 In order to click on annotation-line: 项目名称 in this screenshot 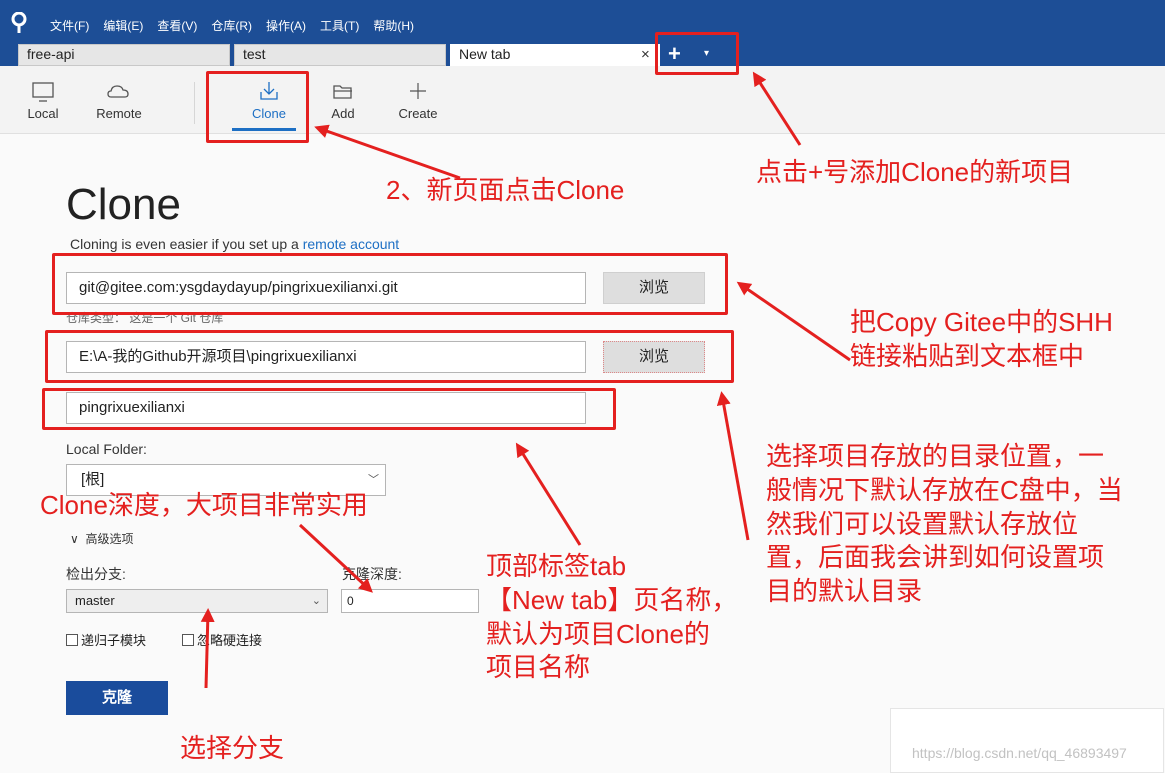, I will do `click(538, 667)`.